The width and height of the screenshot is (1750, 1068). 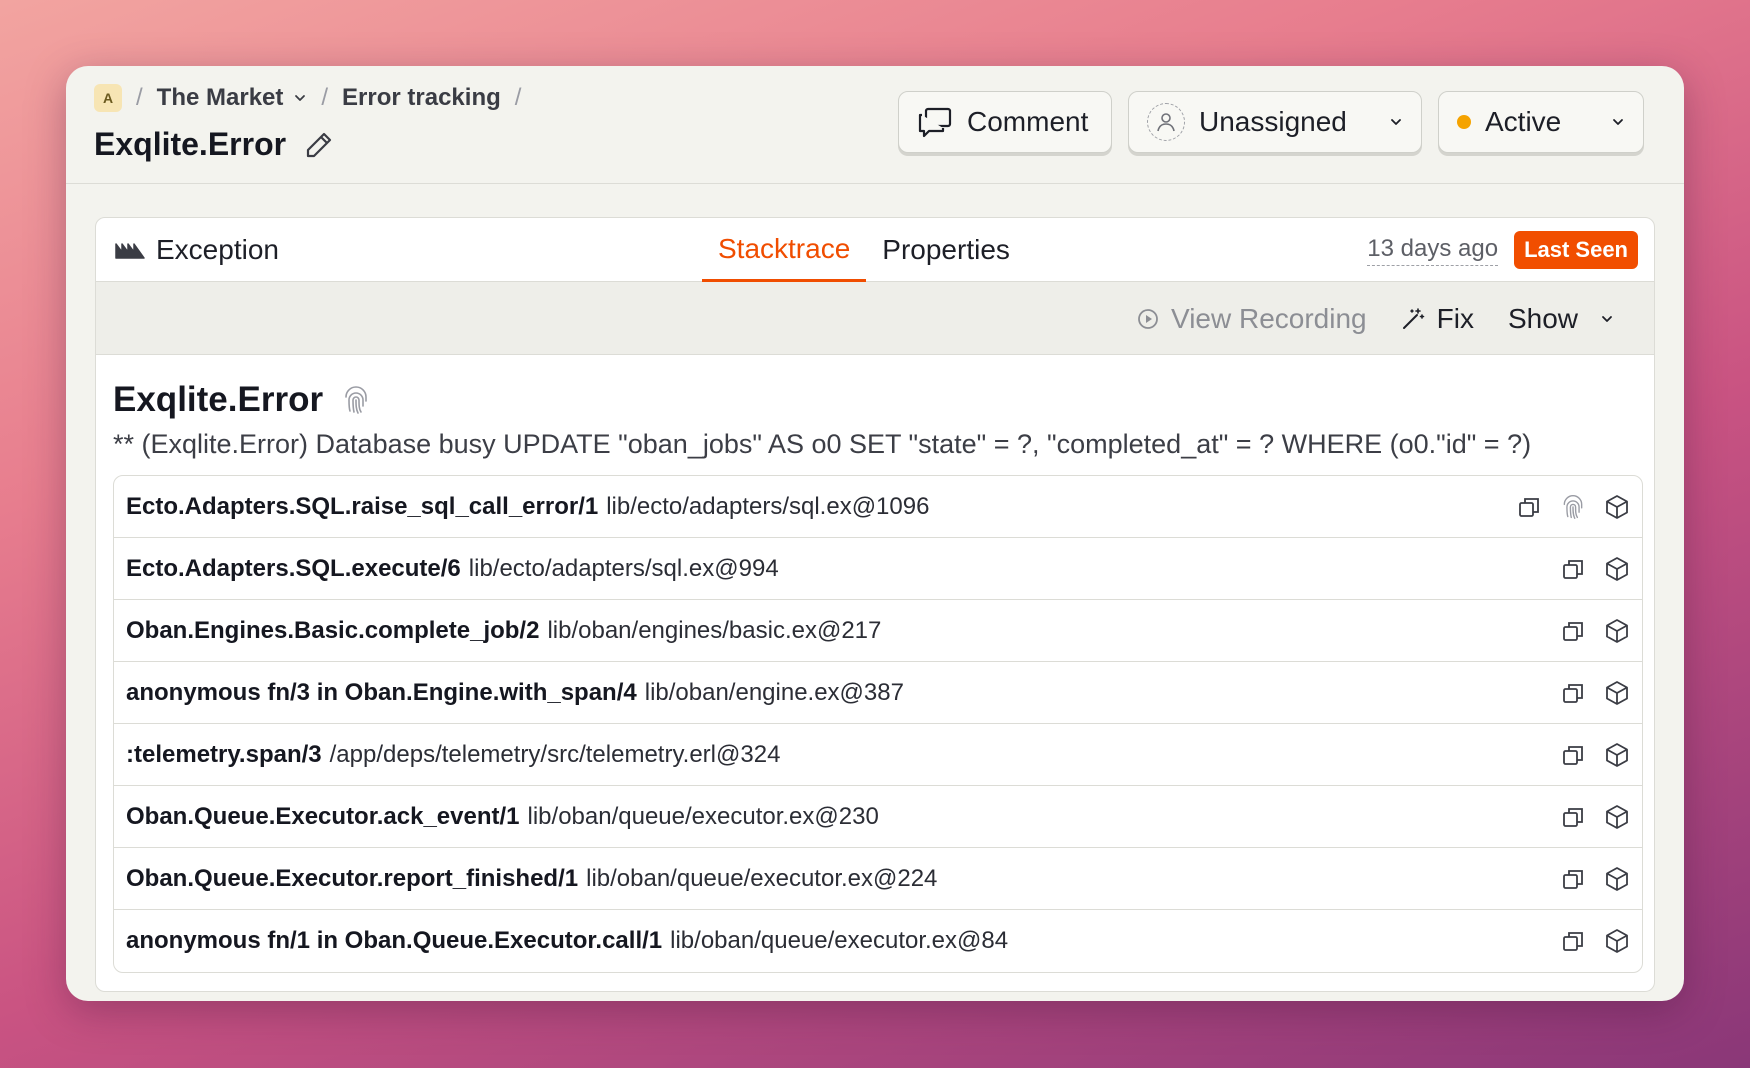 I want to click on header-actions: Comment Unassigned Active, so click(x=1271, y=122).